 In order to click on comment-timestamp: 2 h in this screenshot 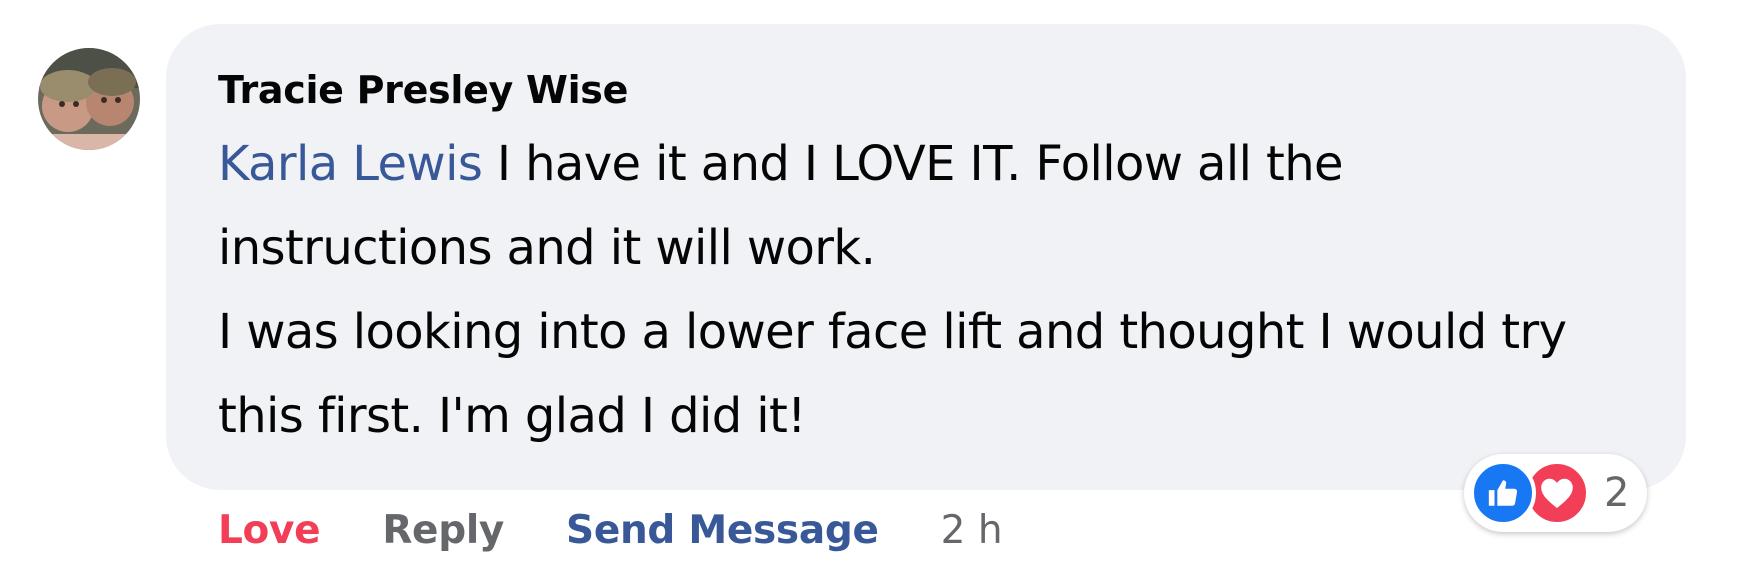, I will do `click(972, 530)`.